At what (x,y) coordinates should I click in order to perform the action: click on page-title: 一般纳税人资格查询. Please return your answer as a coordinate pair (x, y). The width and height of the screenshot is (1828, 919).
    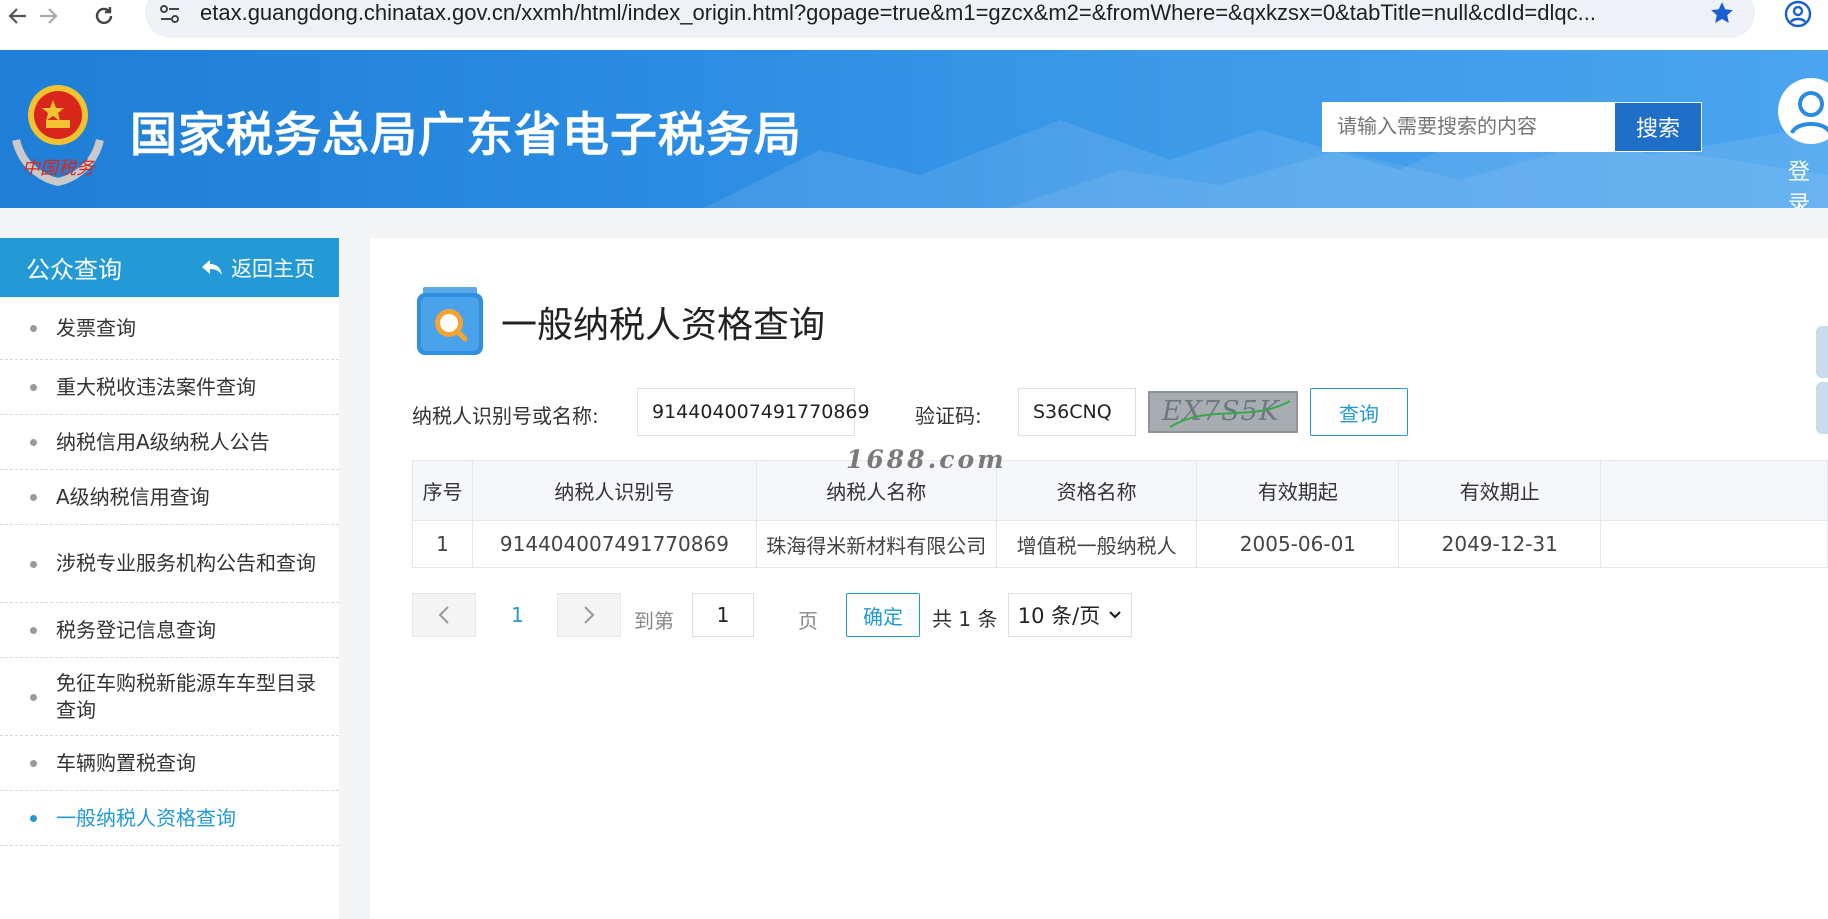
    Looking at the image, I should click on (663, 325).